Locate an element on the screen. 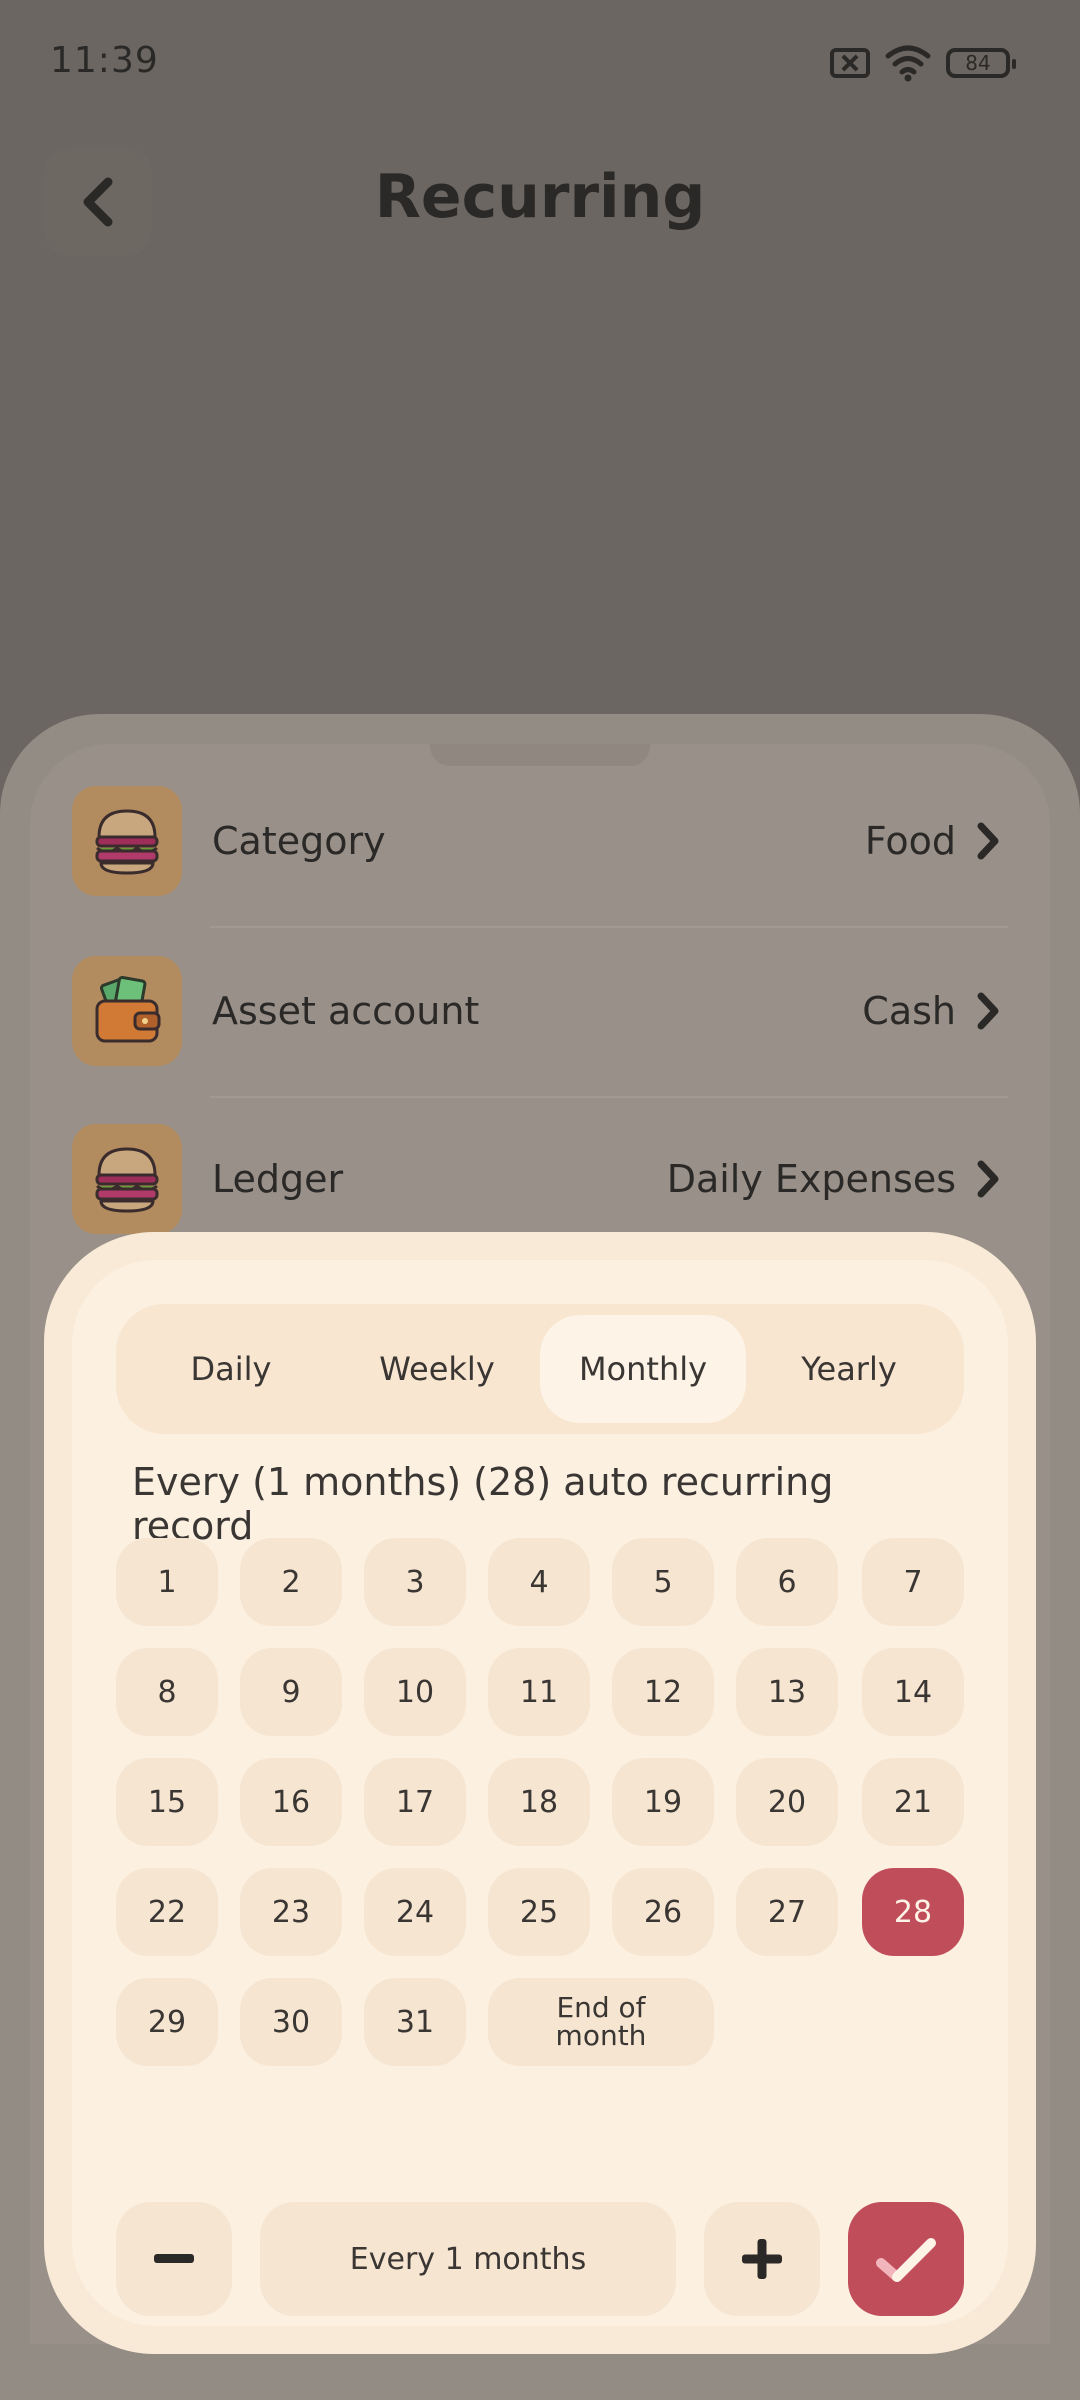 The width and height of the screenshot is (1080, 2400). day-button-27: 27 is located at coordinates (787, 1912).